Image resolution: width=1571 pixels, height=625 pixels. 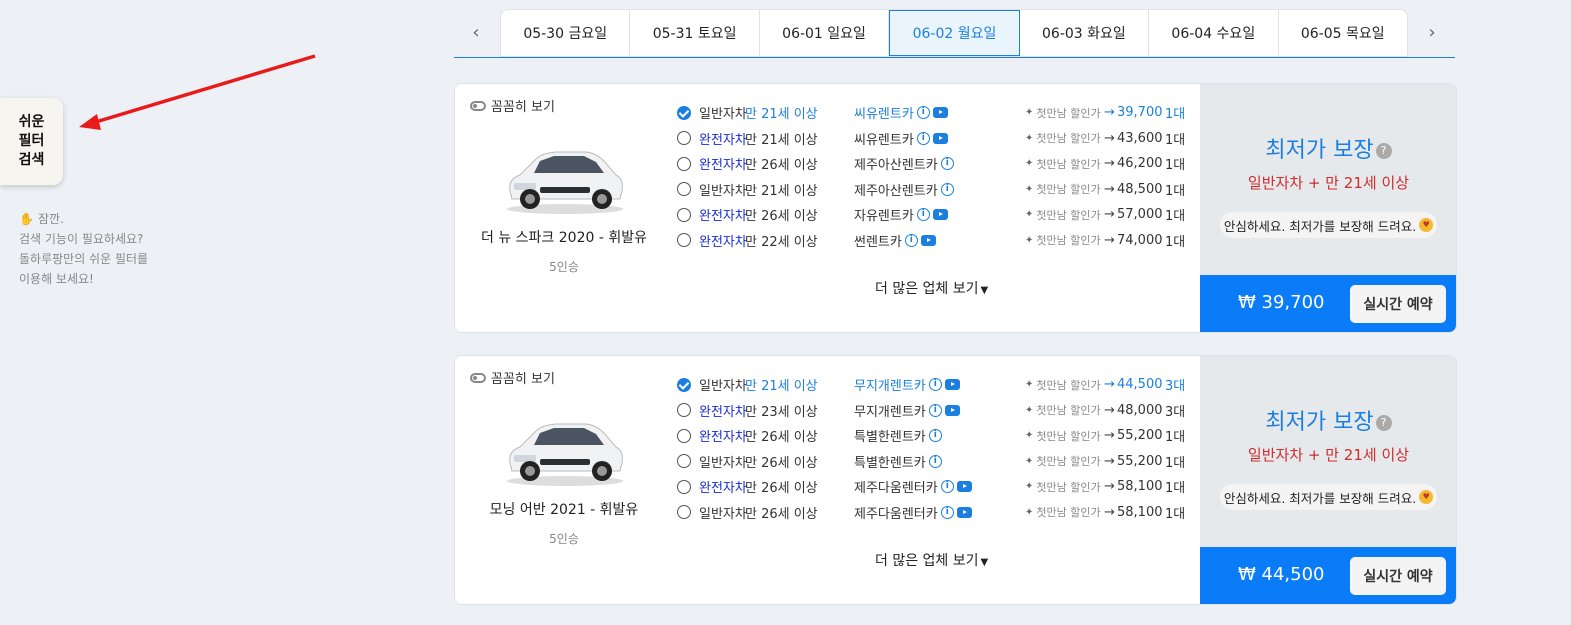 What do you see at coordinates (564, 267) in the screenshot?
I see `car-seats: 5인승` at bounding box center [564, 267].